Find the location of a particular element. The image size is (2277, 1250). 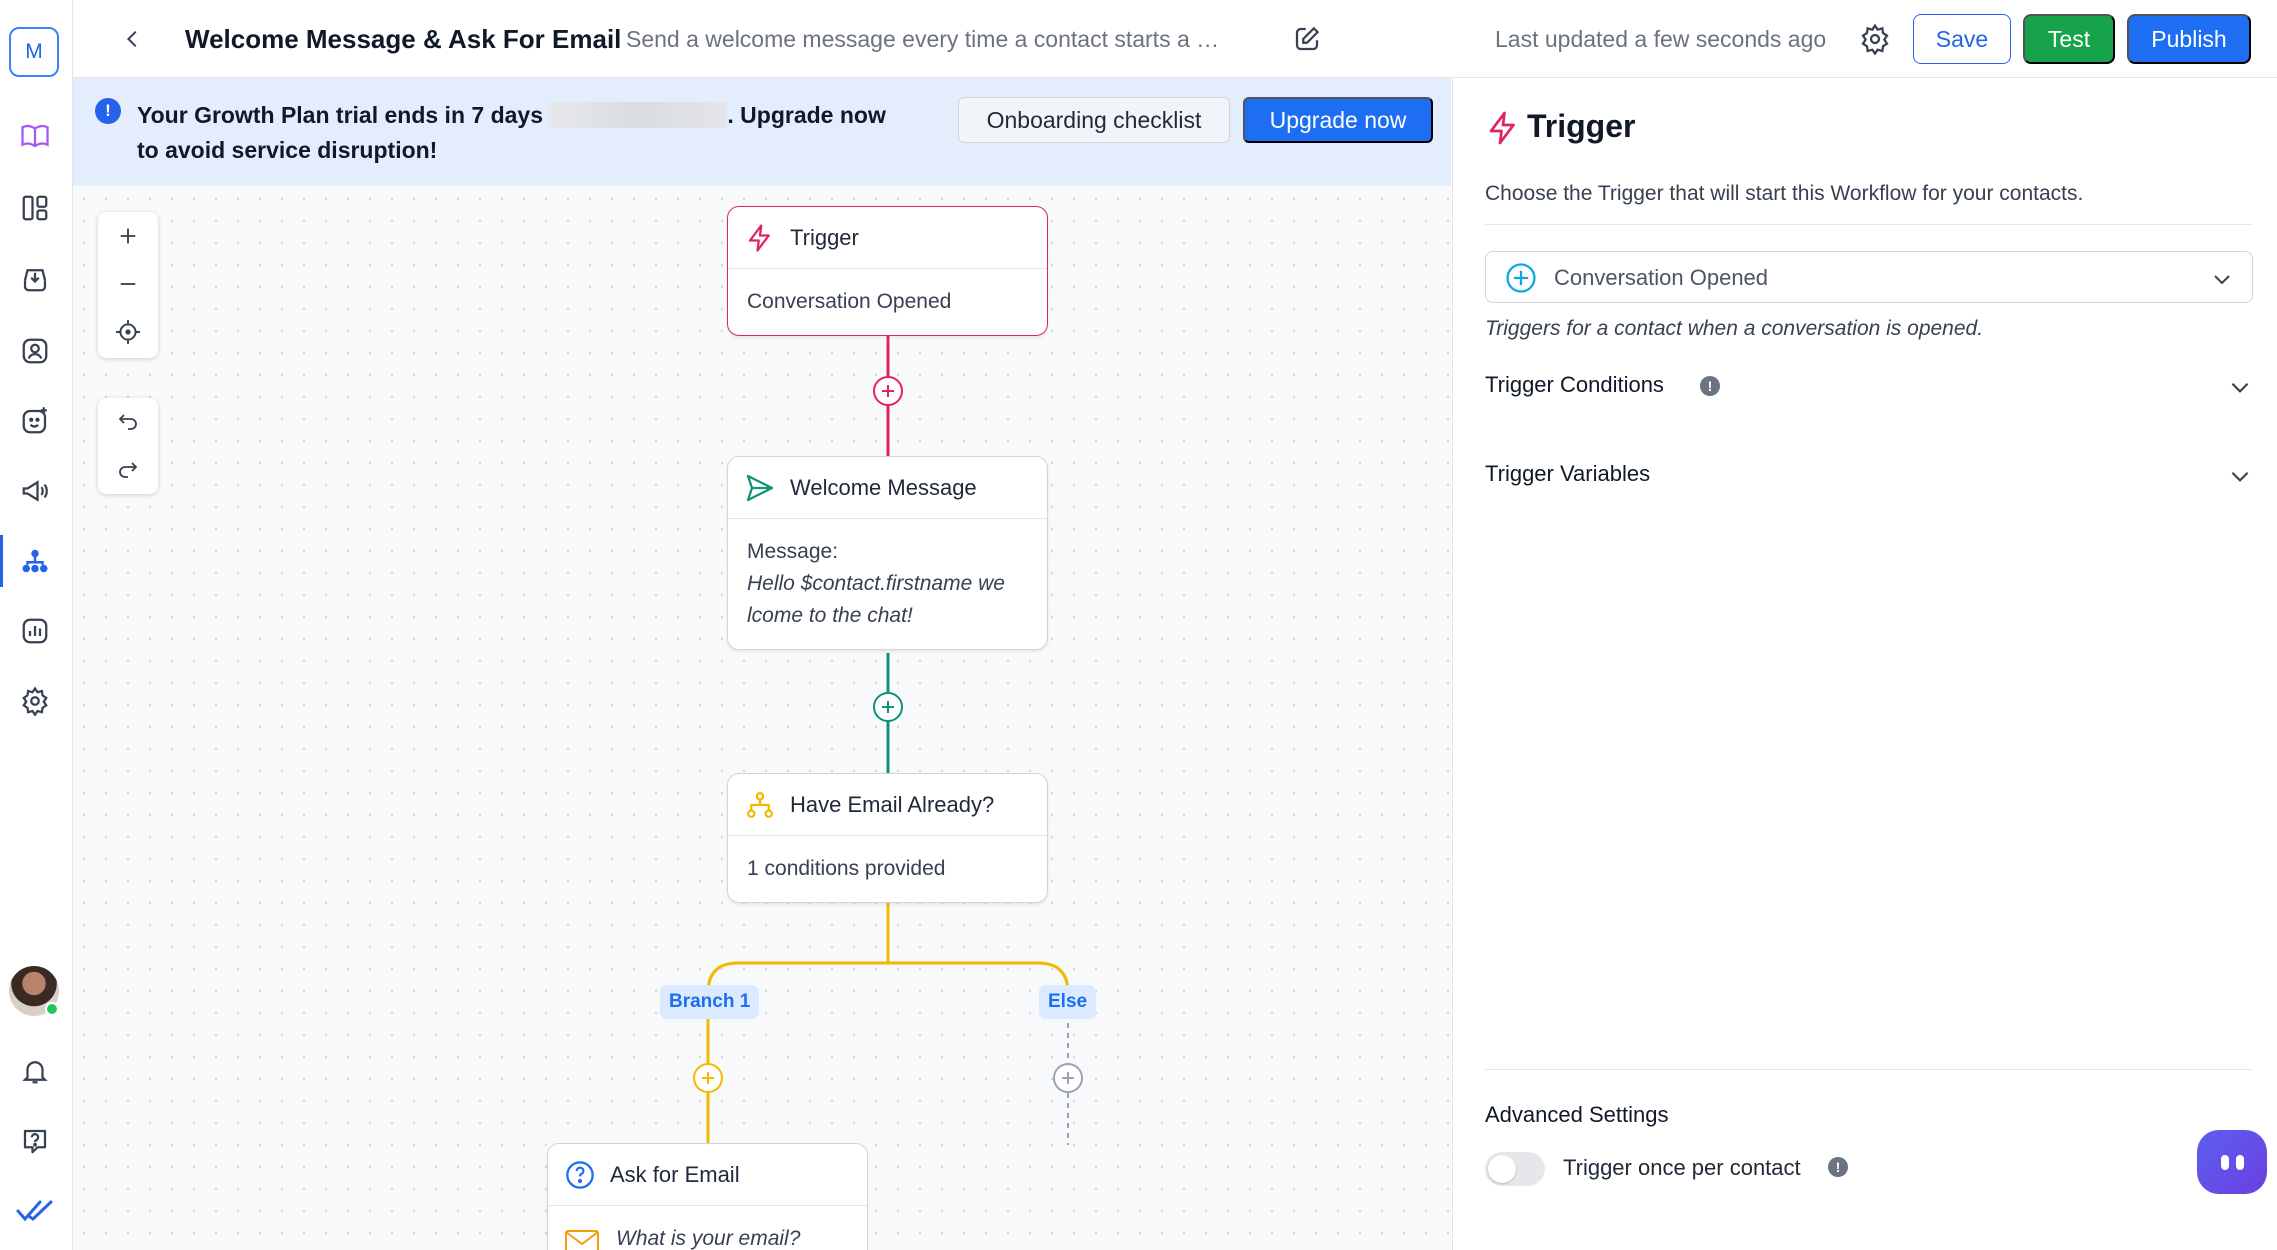

node-header: Trigger is located at coordinates (887, 238).